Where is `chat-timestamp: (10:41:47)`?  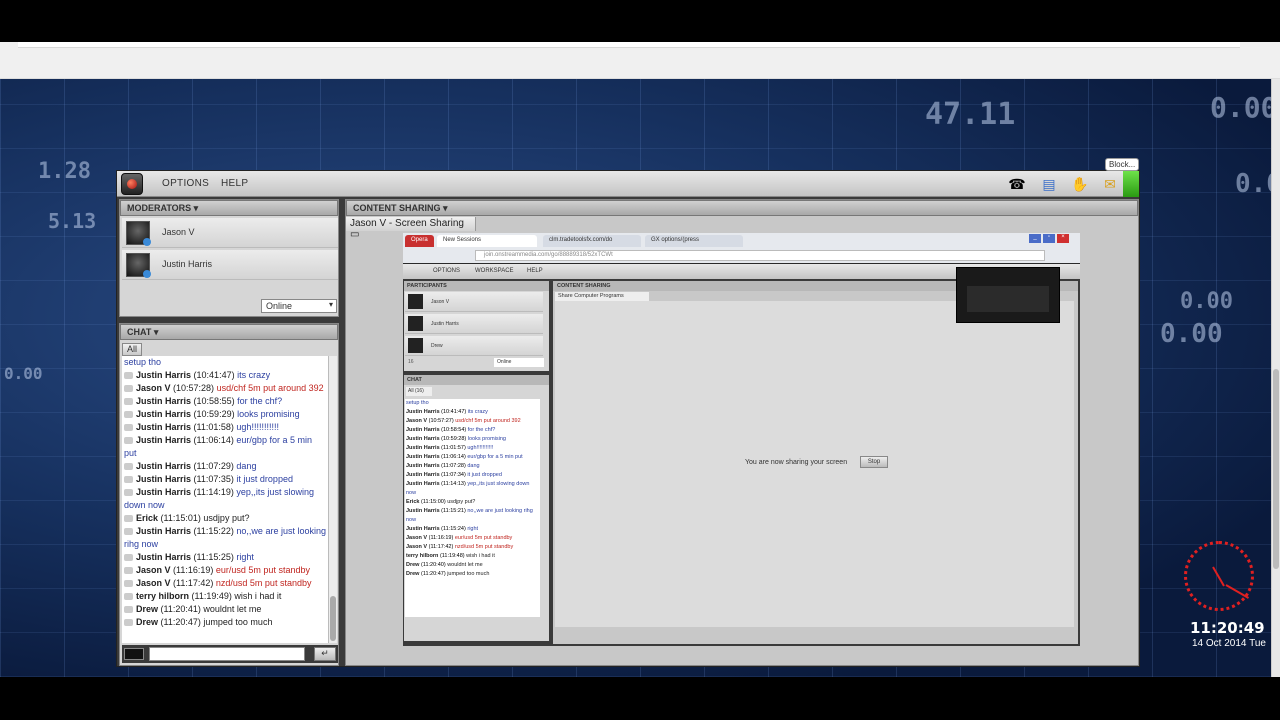
chat-timestamp: (10:41:47) is located at coordinates (214, 375).